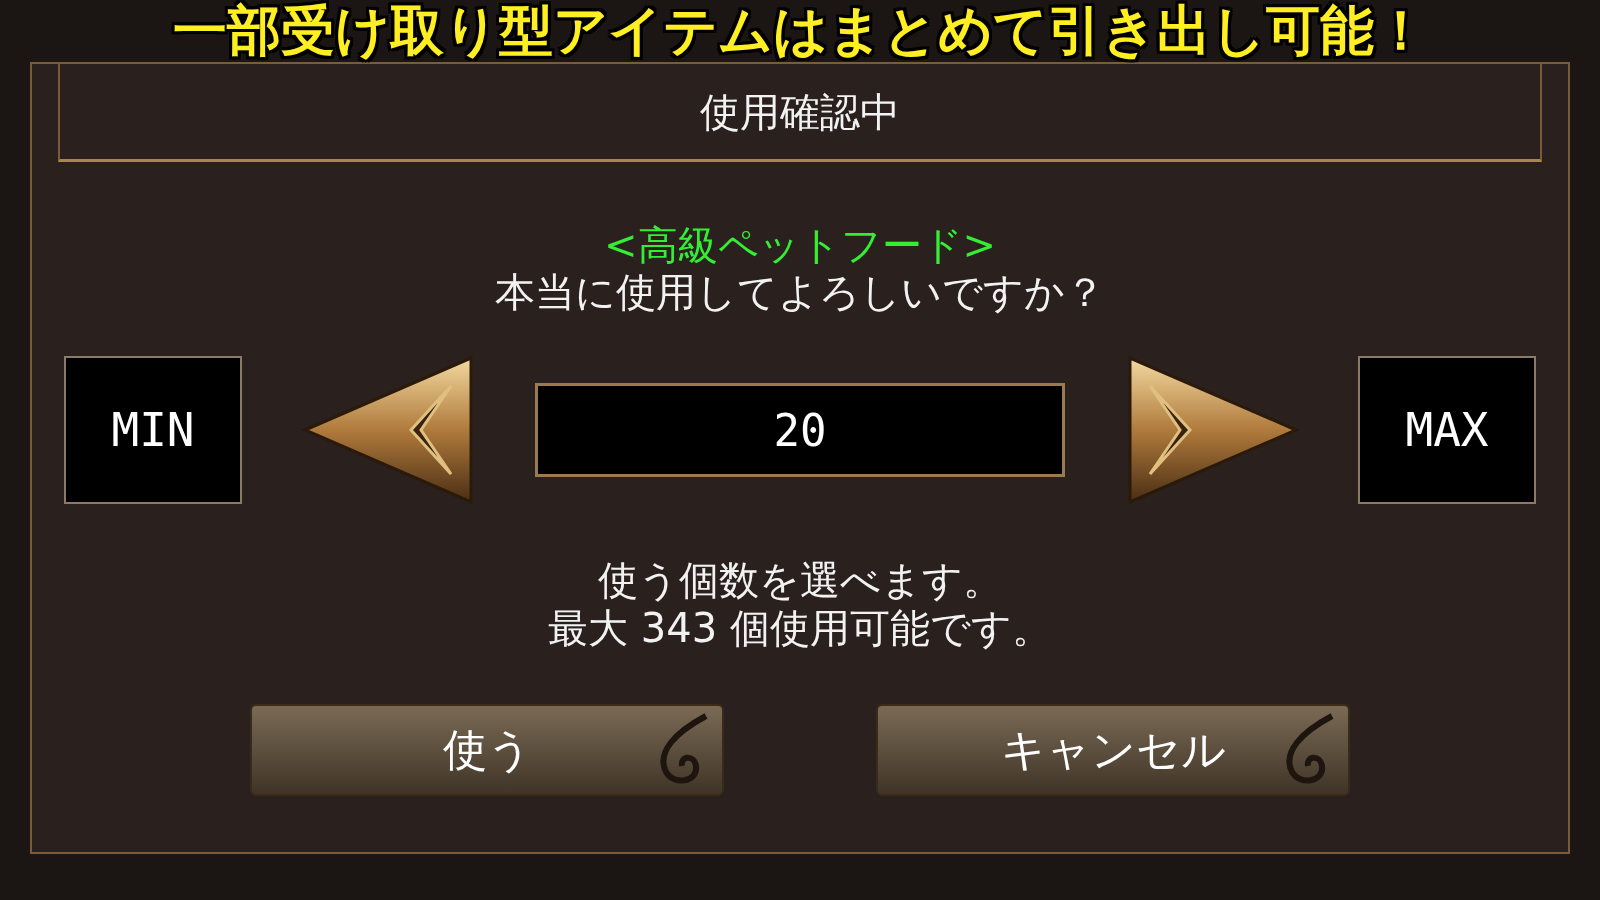 Image resolution: width=1600 pixels, height=900 pixels. What do you see at coordinates (800, 580) in the screenshot?
I see `info-text: 使う個数を選べます。` at bounding box center [800, 580].